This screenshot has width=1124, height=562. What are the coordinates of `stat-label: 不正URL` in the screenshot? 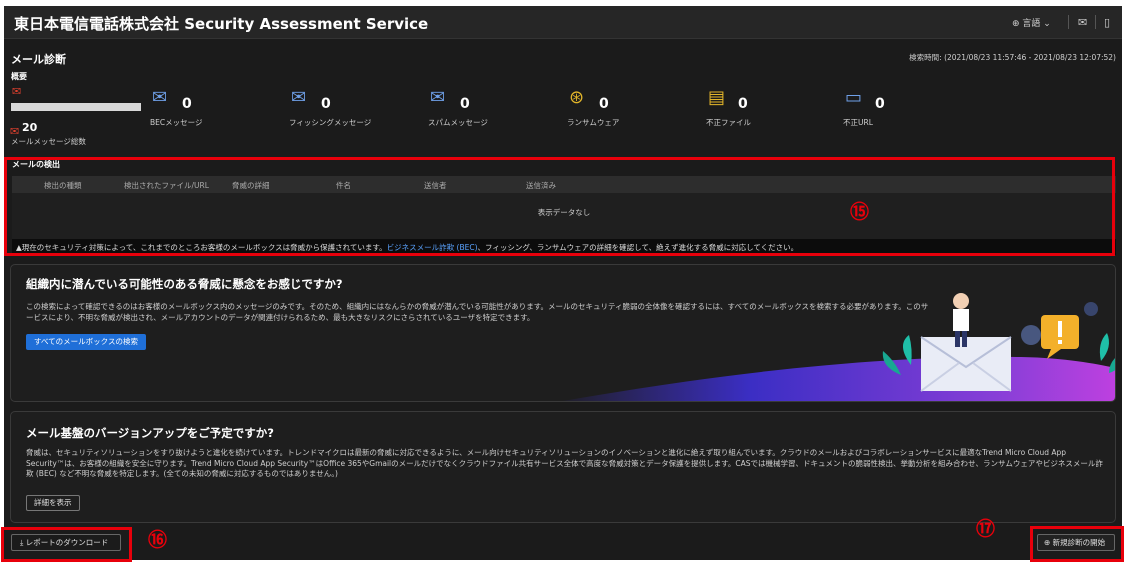 It's located at (858, 122).